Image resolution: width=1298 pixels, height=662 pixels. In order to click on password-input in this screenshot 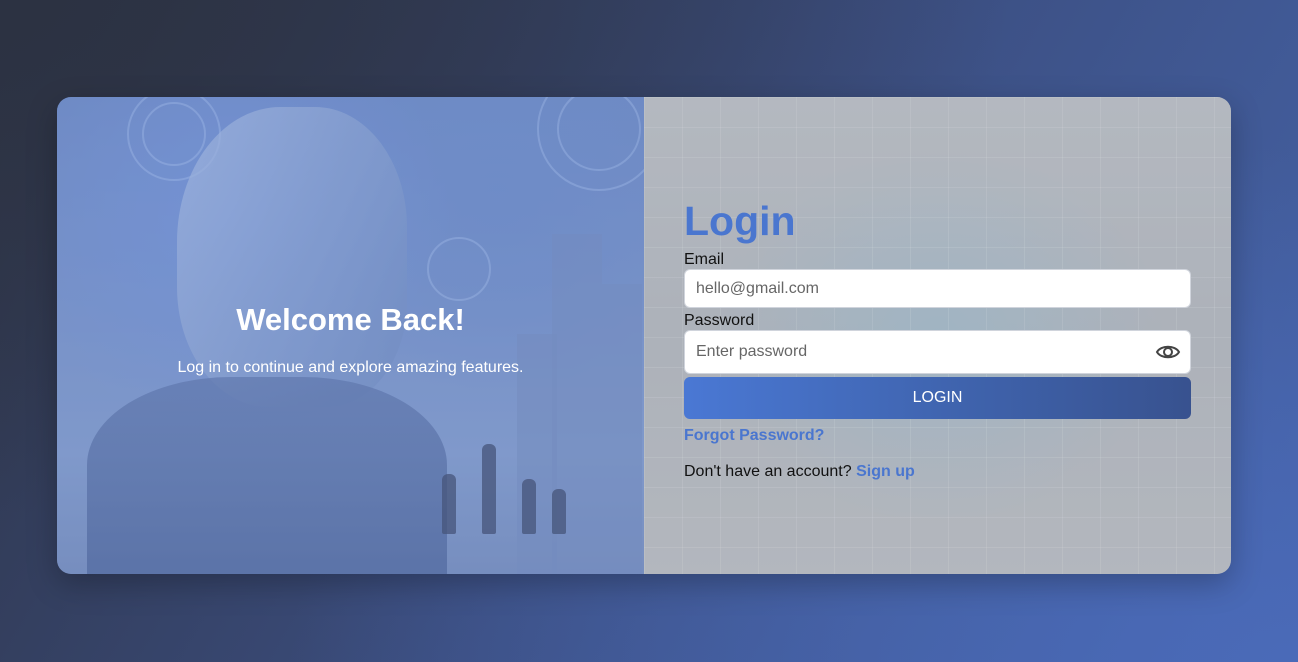, I will do `click(937, 352)`.